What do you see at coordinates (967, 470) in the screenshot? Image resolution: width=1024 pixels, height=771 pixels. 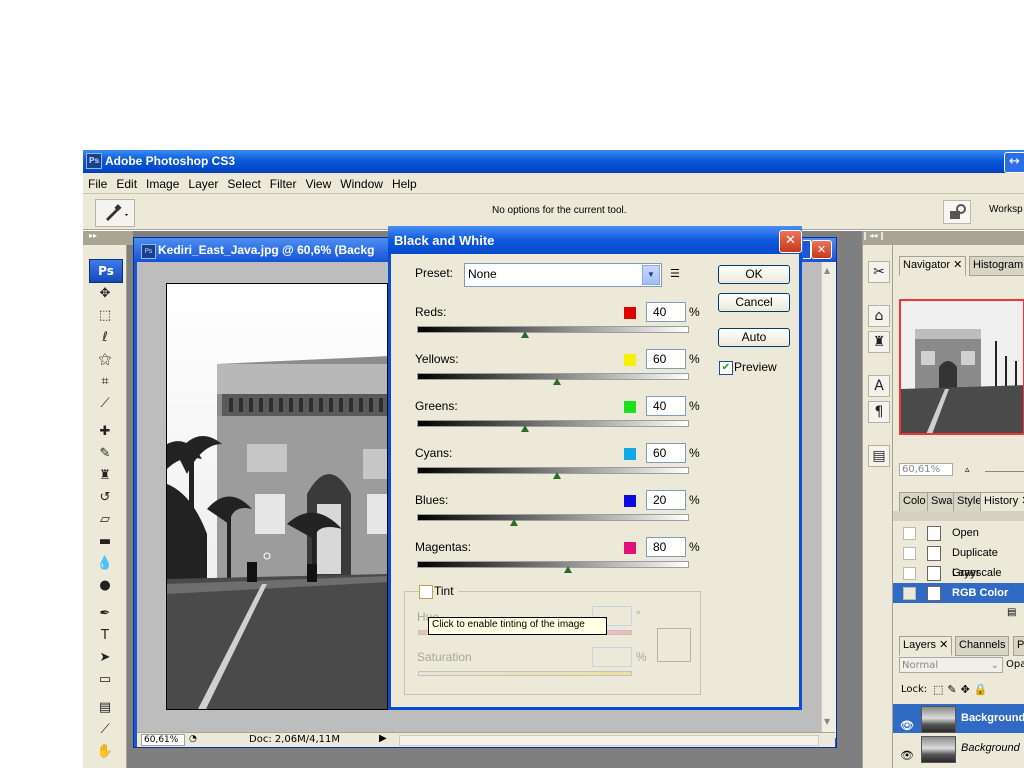 I see `zoom-out-icon: ▵` at bounding box center [967, 470].